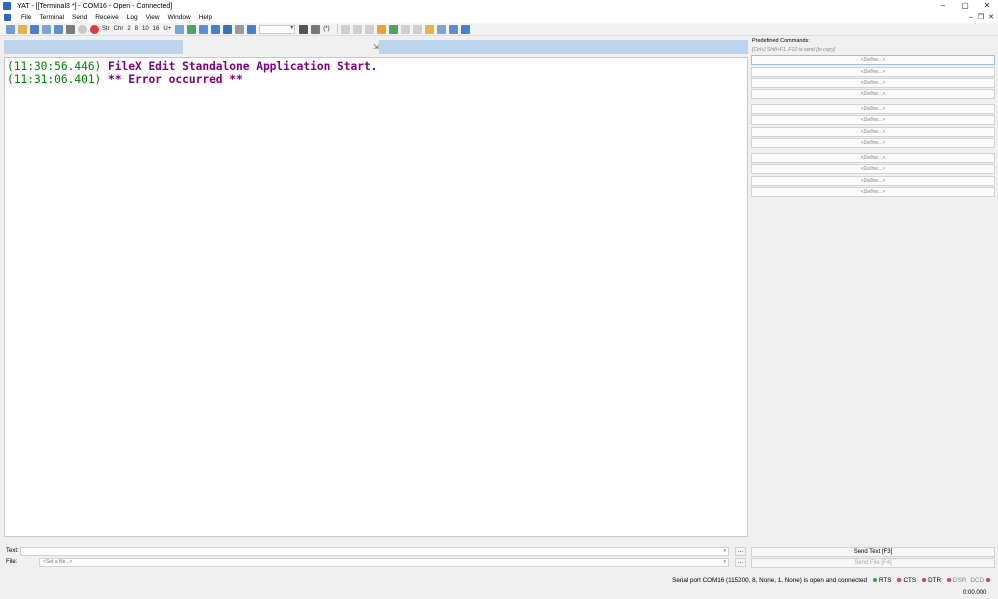 The height and width of the screenshot is (599, 998). Describe the element at coordinates (987, 6) in the screenshot. I see `close-icon: ✕` at that location.